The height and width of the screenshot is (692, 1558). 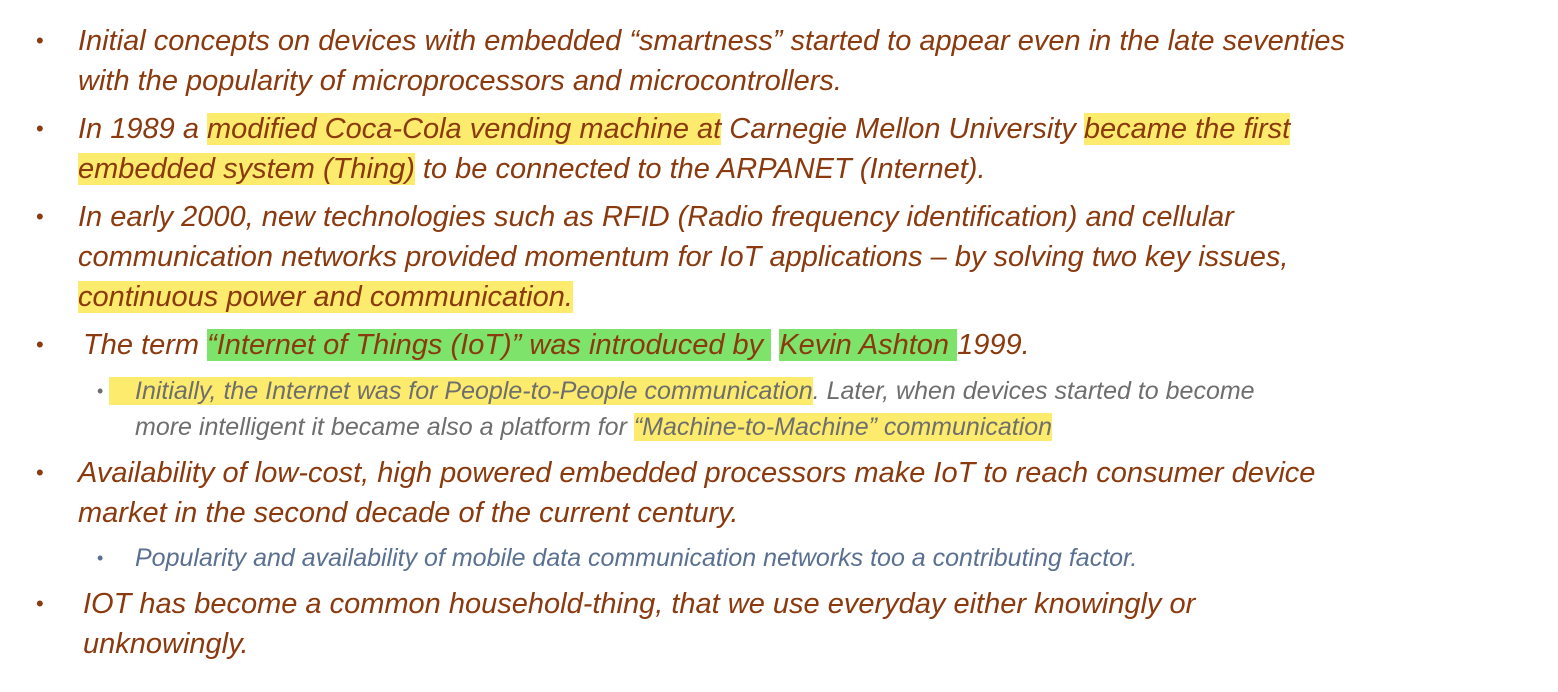 I want to click on bullet-4-highlight-name: Kevin Ashton, so click(x=868, y=345).